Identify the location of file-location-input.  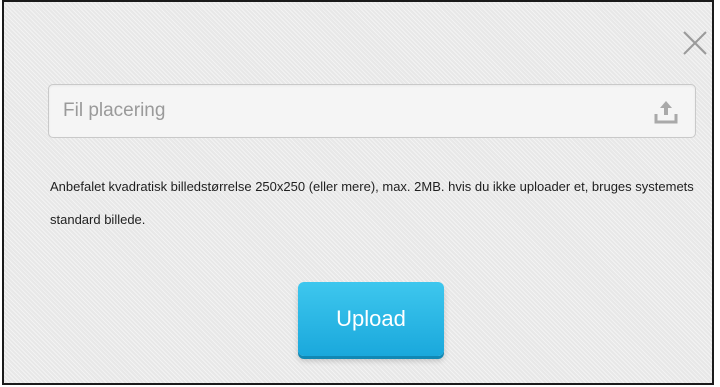
(372, 111).